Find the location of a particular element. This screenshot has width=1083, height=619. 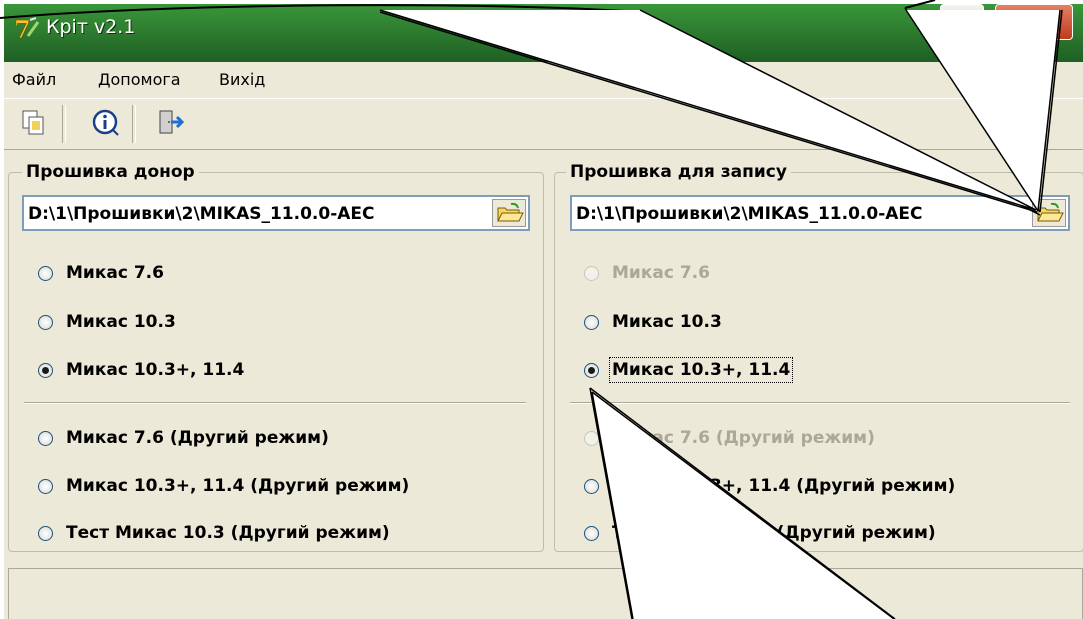

donor-open-button is located at coordinates (509, 213).